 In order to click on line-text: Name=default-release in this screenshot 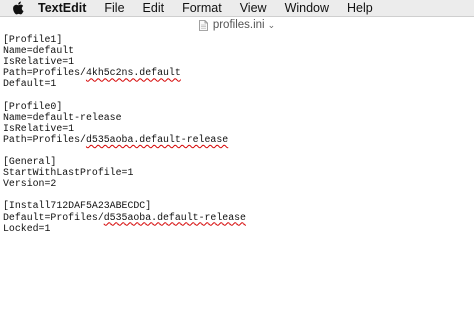, I will do `click(62, 117)`.